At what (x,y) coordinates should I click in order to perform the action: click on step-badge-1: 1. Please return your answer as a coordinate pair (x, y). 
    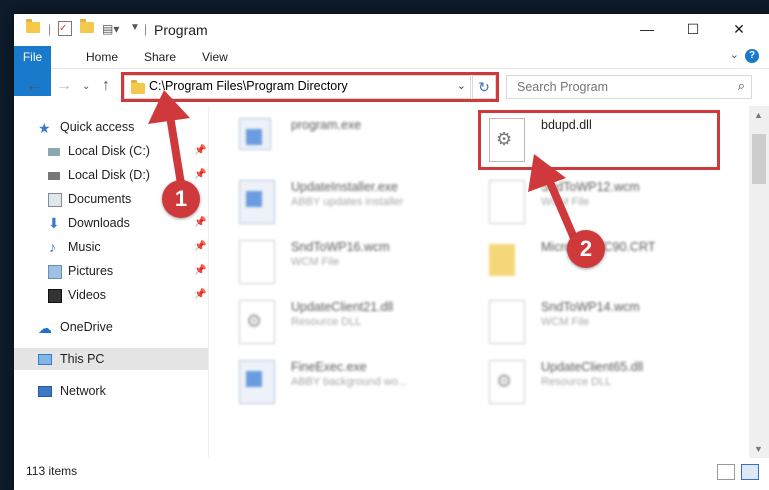
    Looking at the image, I should click on (181, 199).